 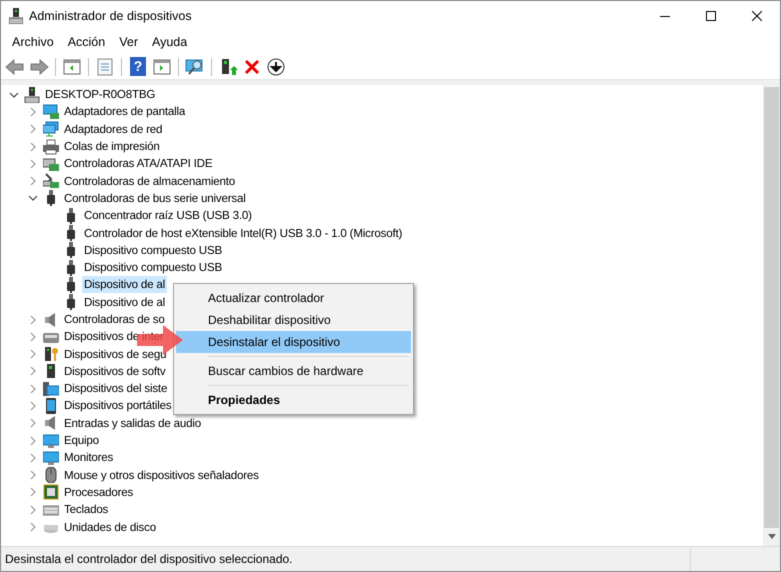 What do you see at coordinates (86, 42) in the screenshot?
I see `menu-item: Acción` at bounding box center [86, 42].